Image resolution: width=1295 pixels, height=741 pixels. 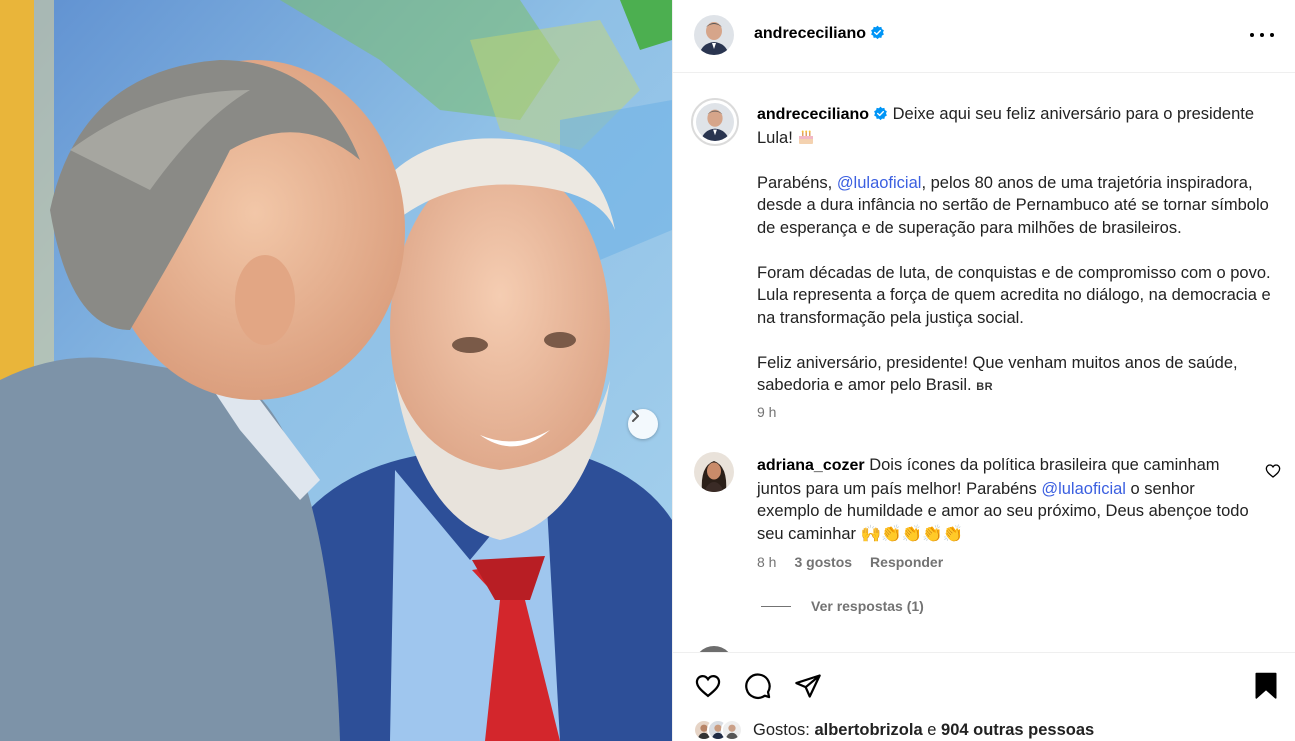 What do you see at coordinates (797, 182) in the screenshot?
I see `caption-text: Parabéns,` at bounding box center [797, 182].